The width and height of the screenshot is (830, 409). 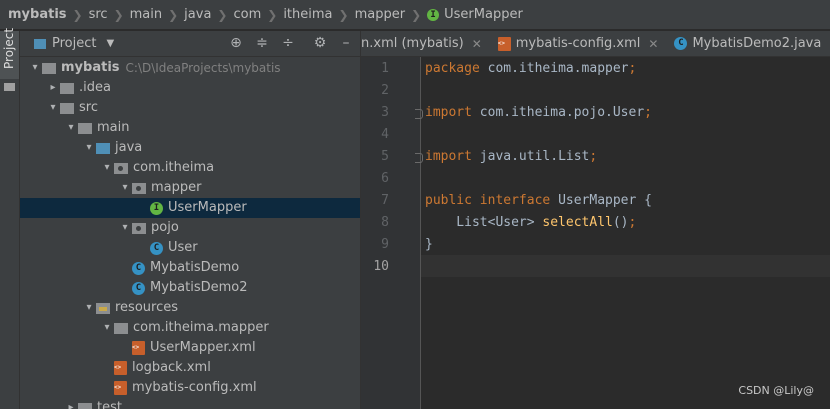 I want to click on line-number: 3, so click(x=385, y=112).